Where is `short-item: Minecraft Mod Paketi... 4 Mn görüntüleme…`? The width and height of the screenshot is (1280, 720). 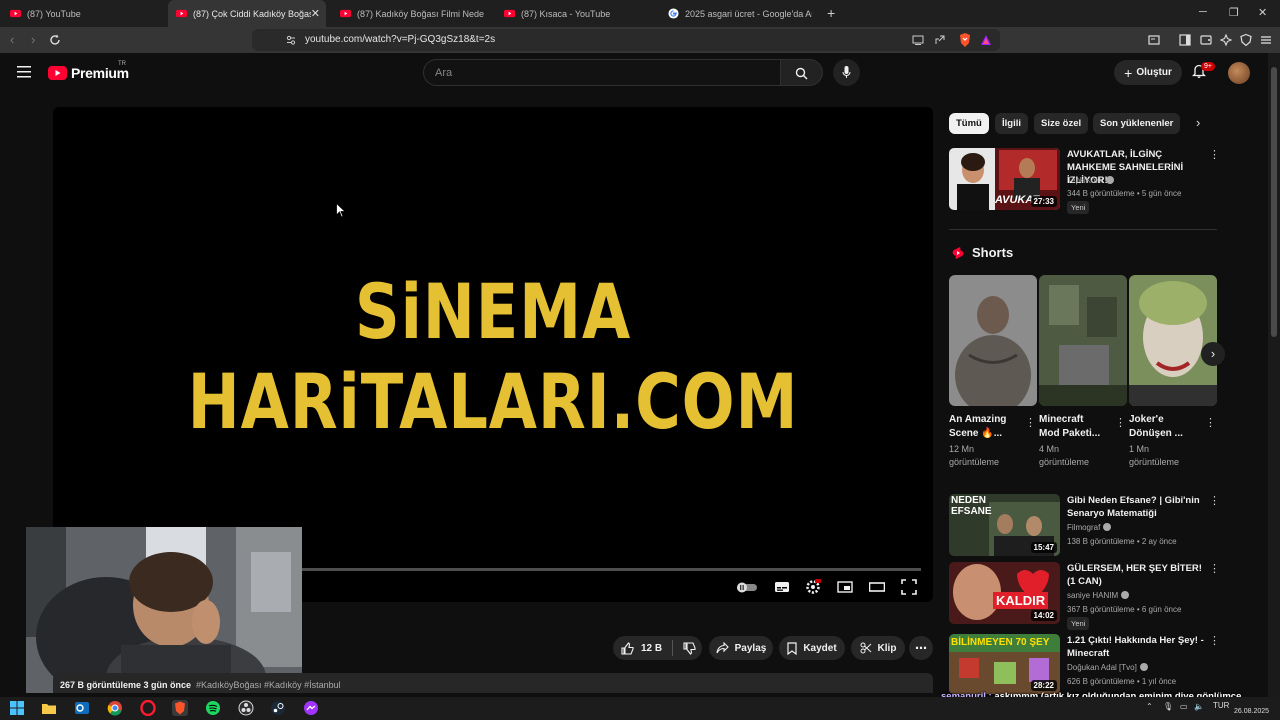
short-item: Minecraft Mod Paketi... 4 Mn görüntüleme… is located at coordinates (1083, 372).